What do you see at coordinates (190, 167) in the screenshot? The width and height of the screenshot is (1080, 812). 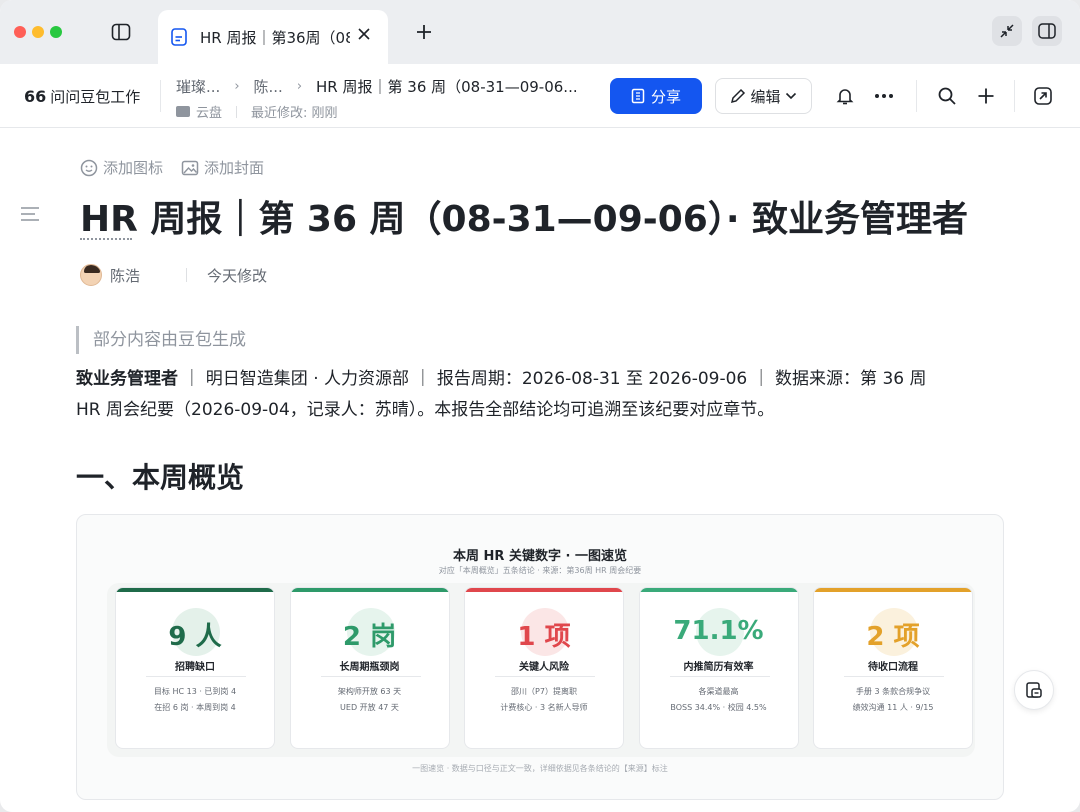 I see `image-icon` at bounding box center [190, 167].